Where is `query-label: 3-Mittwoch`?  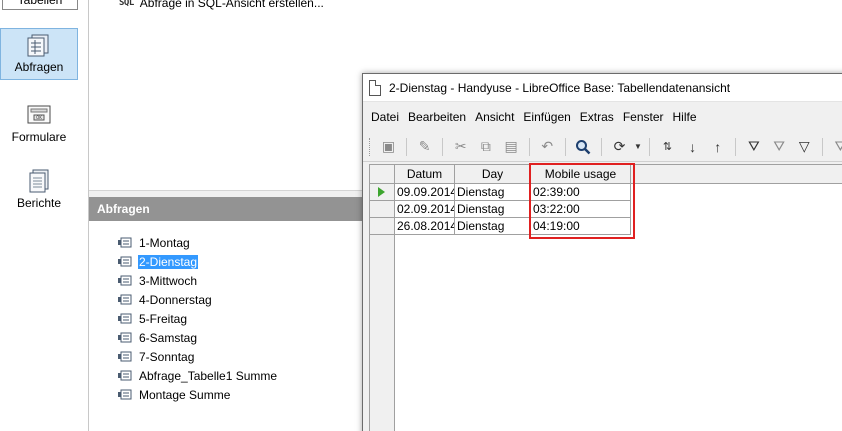 query-label: 3-Mittwoch is located at coordinates (168, 280).